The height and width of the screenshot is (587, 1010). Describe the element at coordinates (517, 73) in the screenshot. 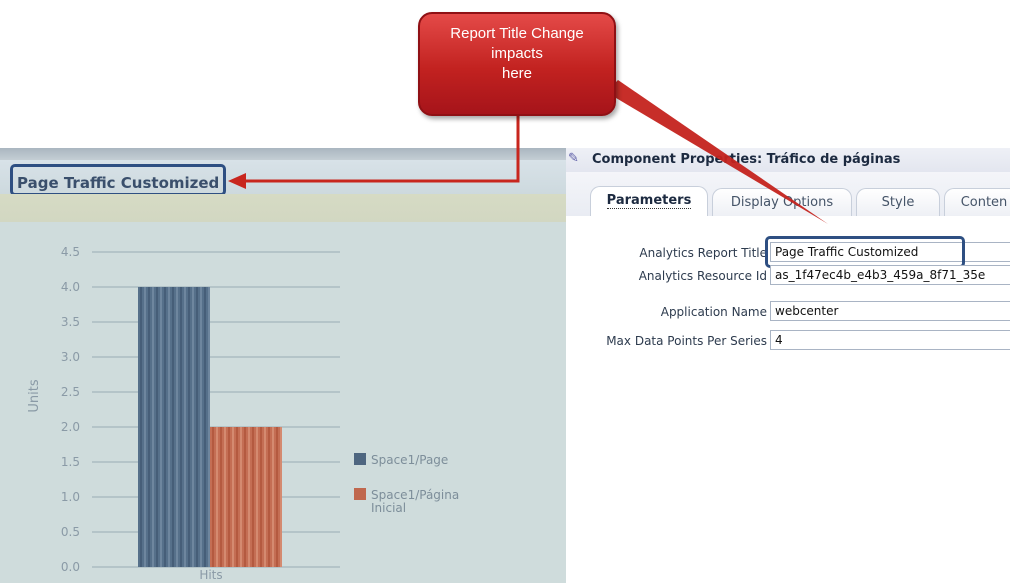

I see `callout-line-3: here` at that location.